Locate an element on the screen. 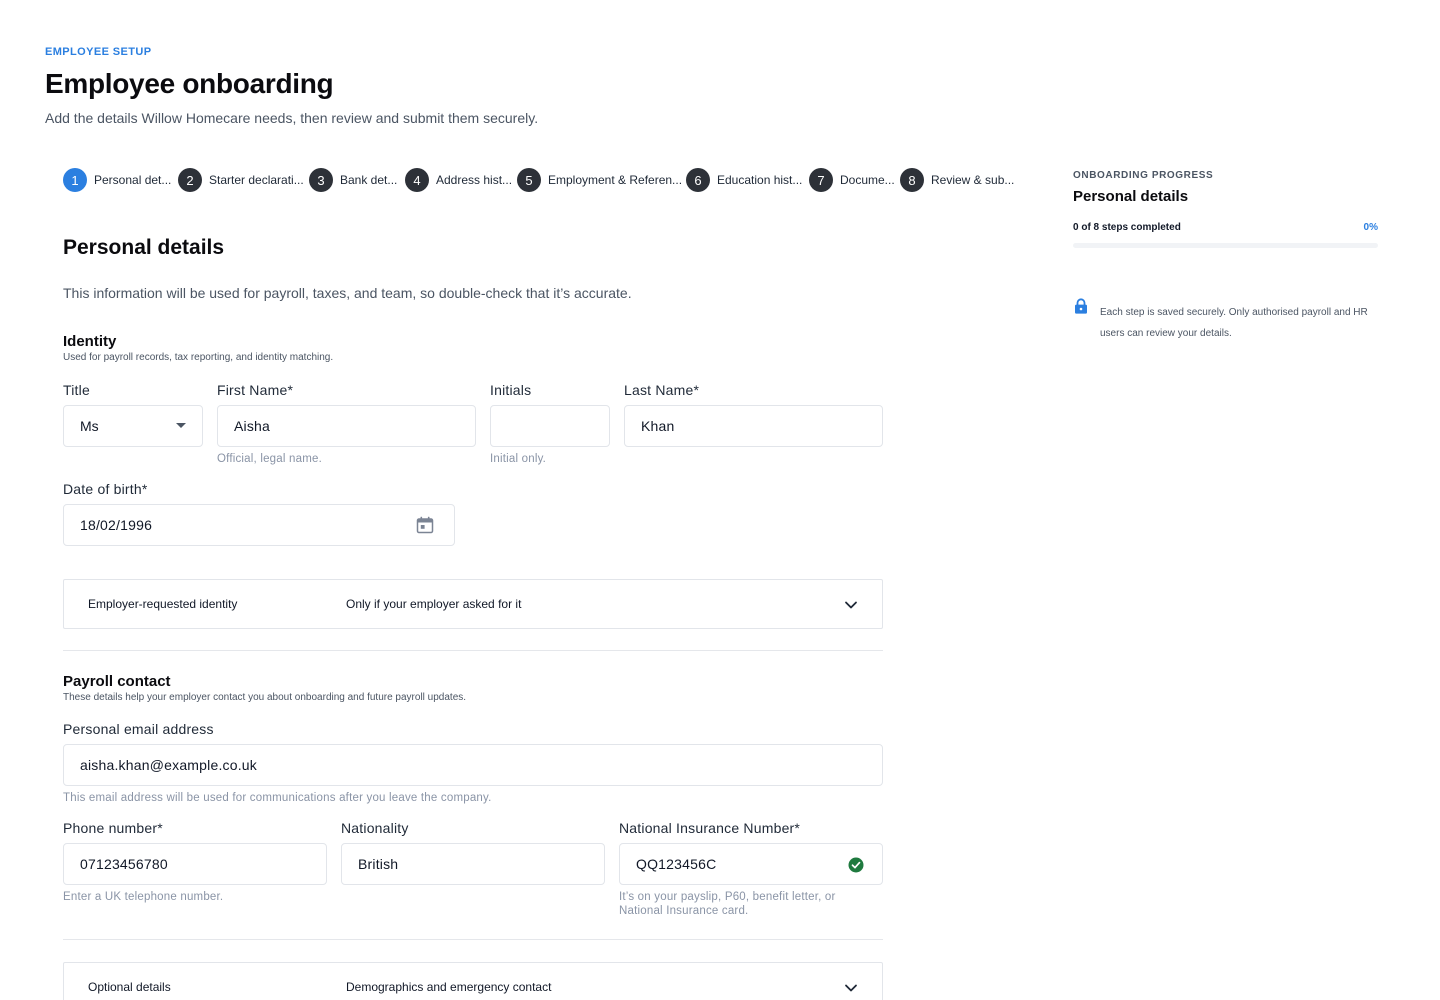 The image size is (1440, 1000). check-circle-icon is located at coordinates (856, 865).